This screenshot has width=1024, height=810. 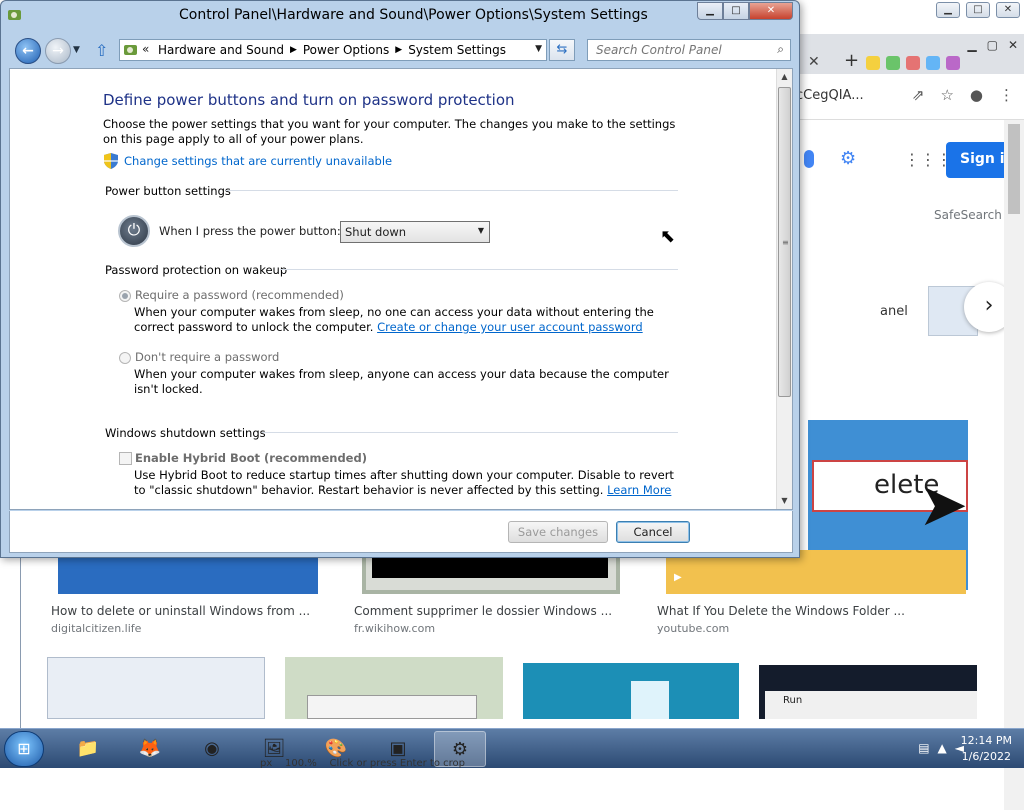 What do you see at coordinates (125, 358) in the screenshot?
I see `dont-require-password-radio` at bounding box center [125, 358].